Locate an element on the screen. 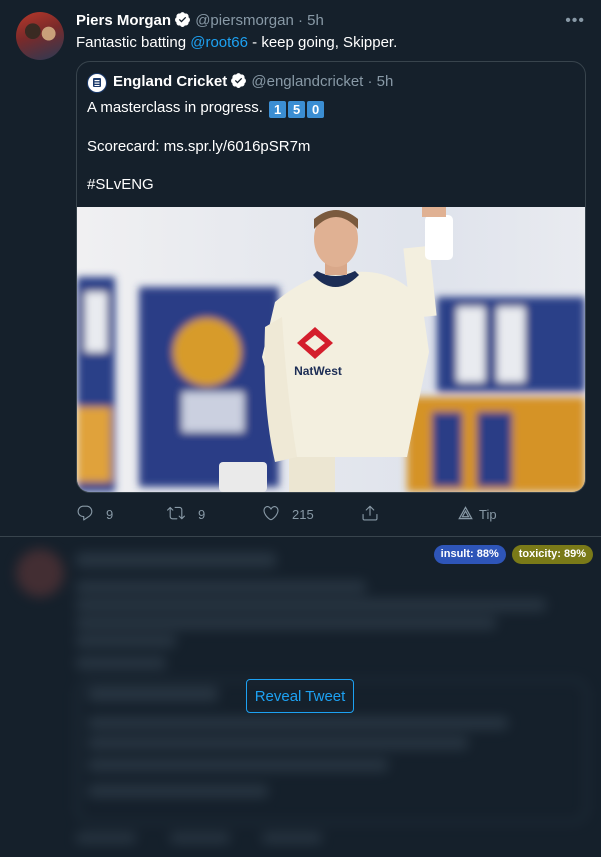 This screenshot has width=601, height=857. reveal-tweet-button: Reveal Tweet is located at coordinates (300, 696).